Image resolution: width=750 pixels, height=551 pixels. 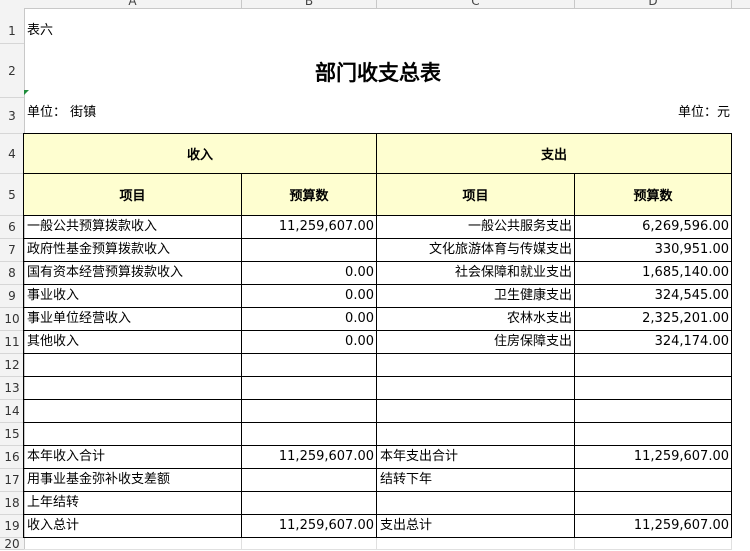 I want to click on cell-income-item: 一般公共预算拨款收入, so click(x=133, y=227).